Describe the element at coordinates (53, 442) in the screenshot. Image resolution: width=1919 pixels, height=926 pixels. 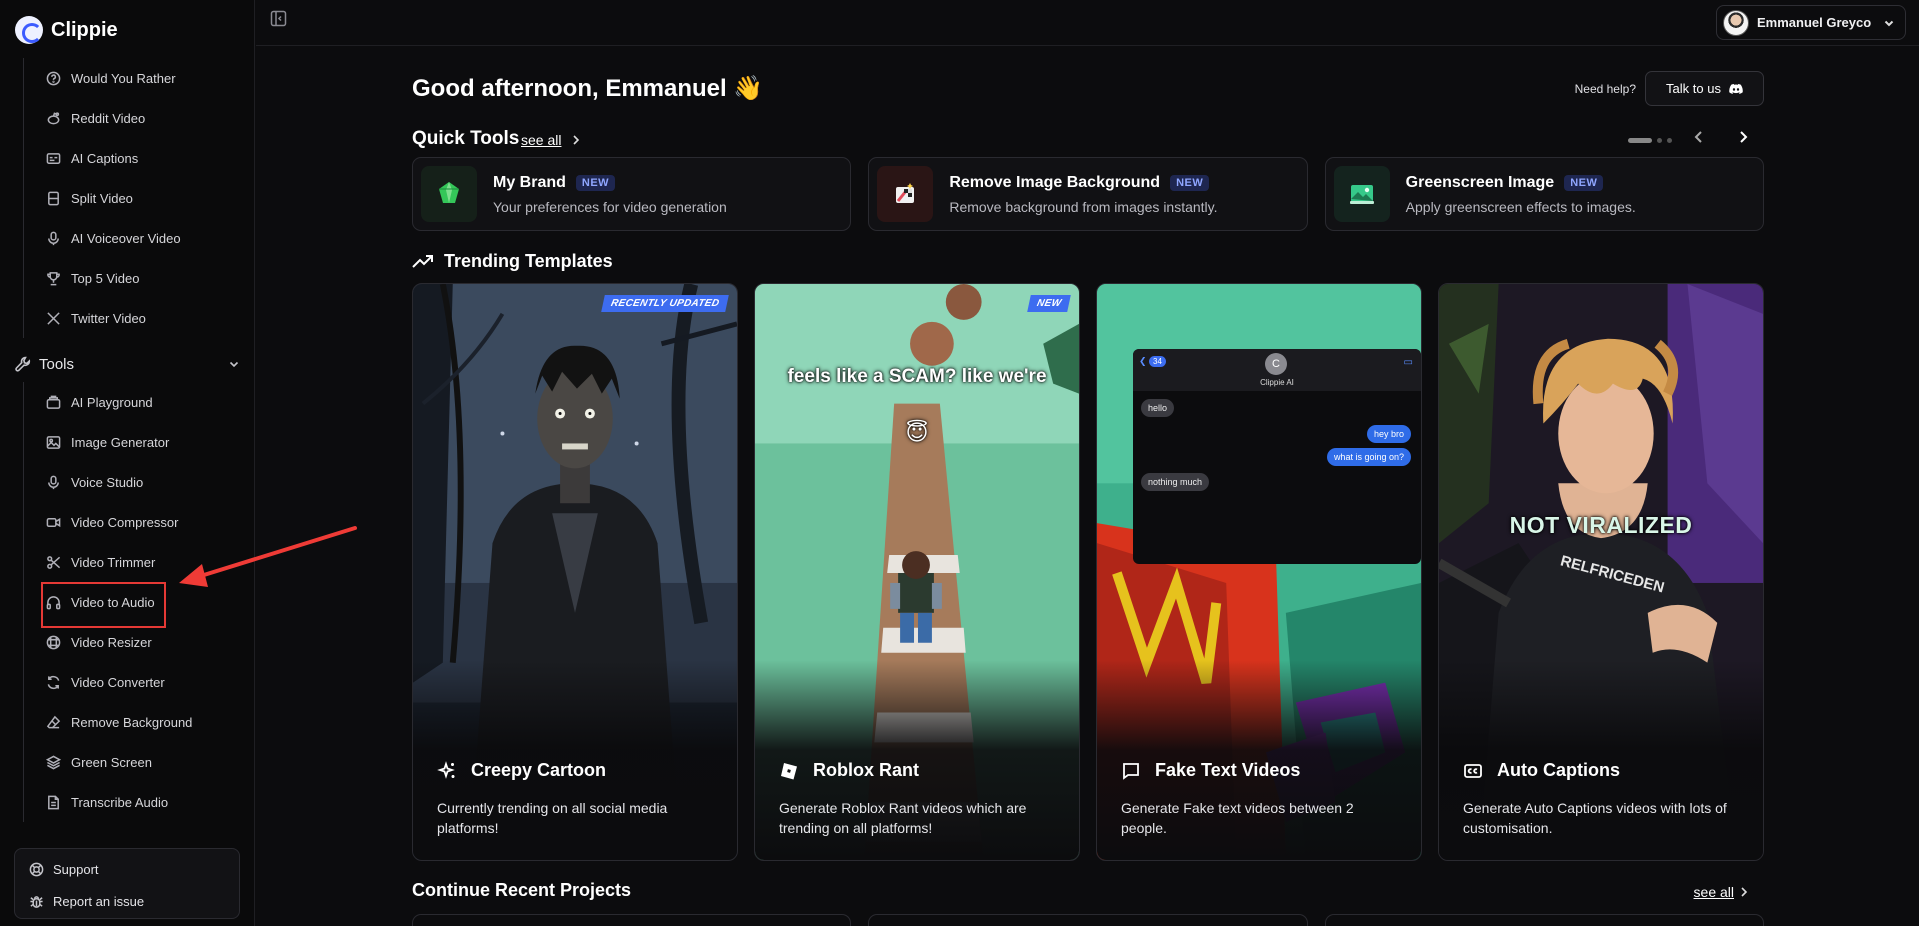
I see `image-icon` at that location.